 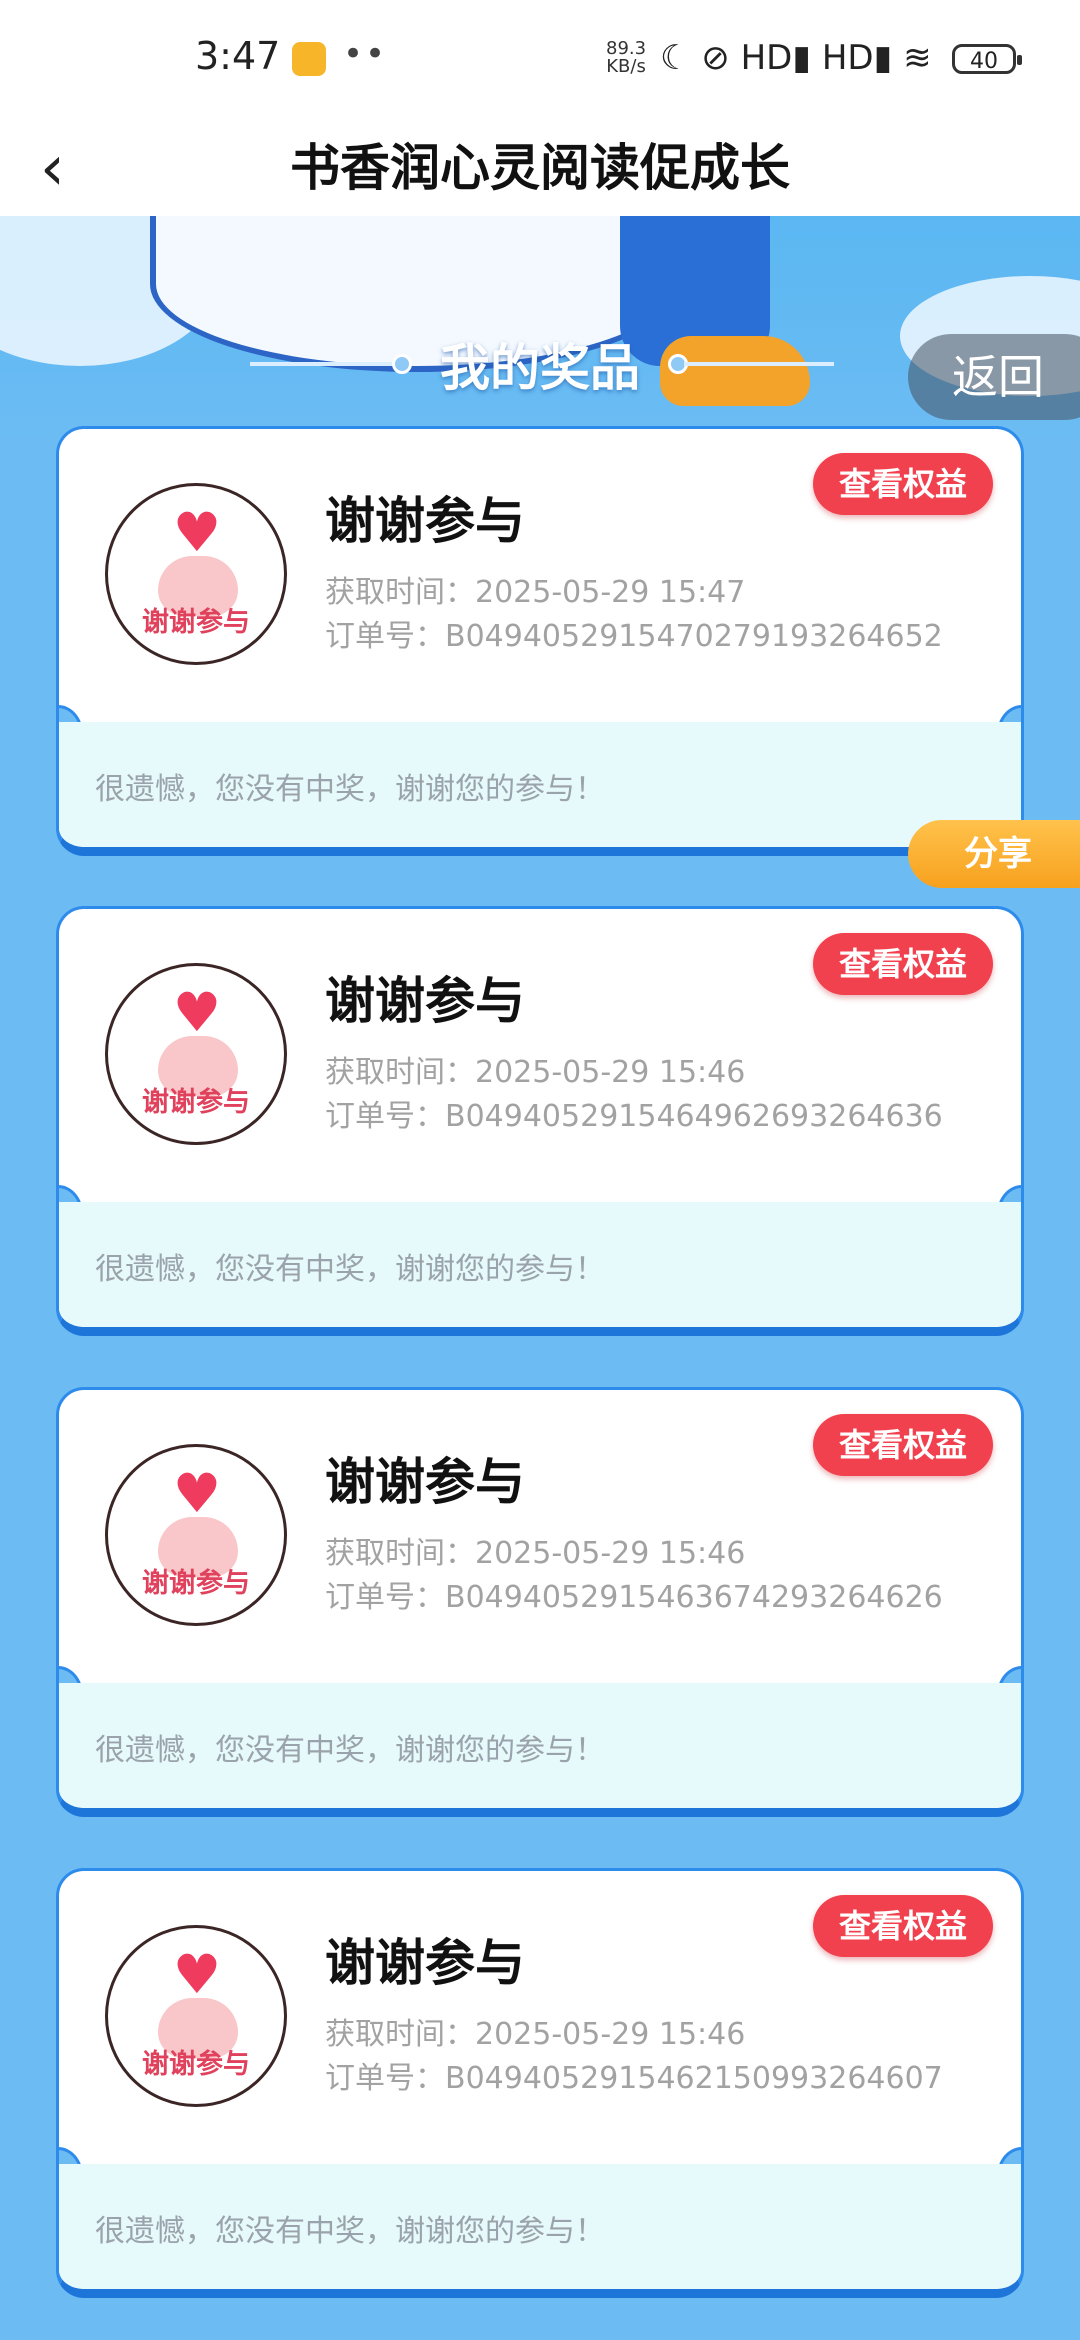 I want to click on page-title: 书香润心灵阅读促成长, so click(x=540, y=168).